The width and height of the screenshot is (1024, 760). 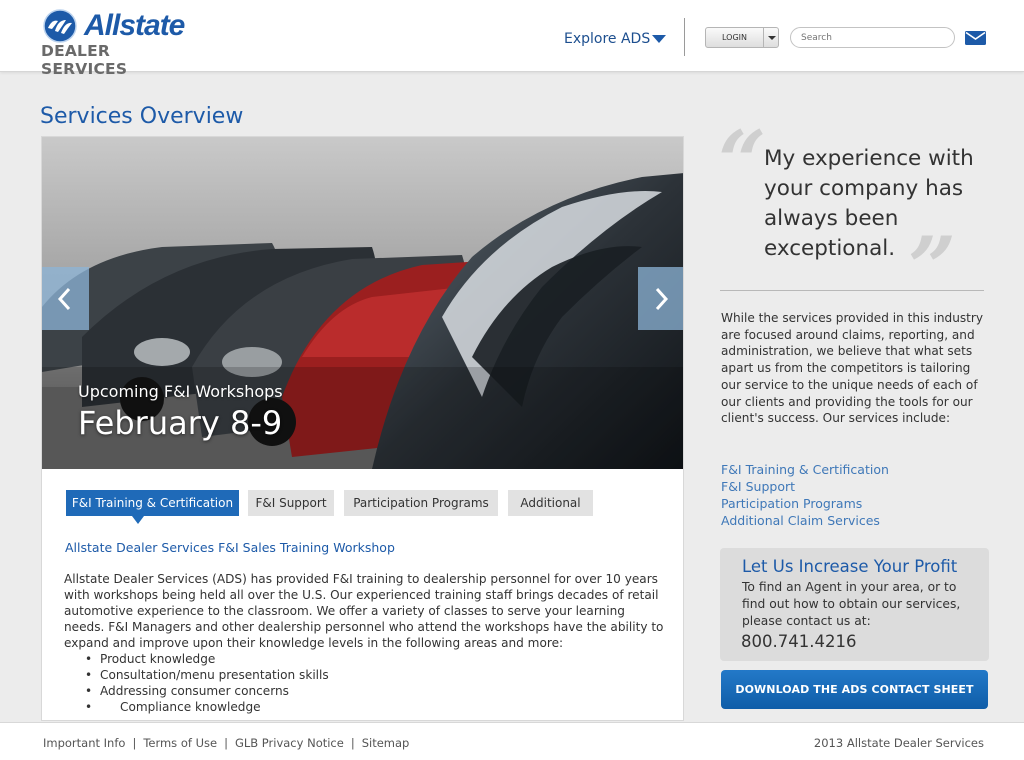 What do you see at coordinates (898, 743) in the screenshot?
I see `copyright: 2013 Allstate Dealer Services` at bounding box center [898, 743].